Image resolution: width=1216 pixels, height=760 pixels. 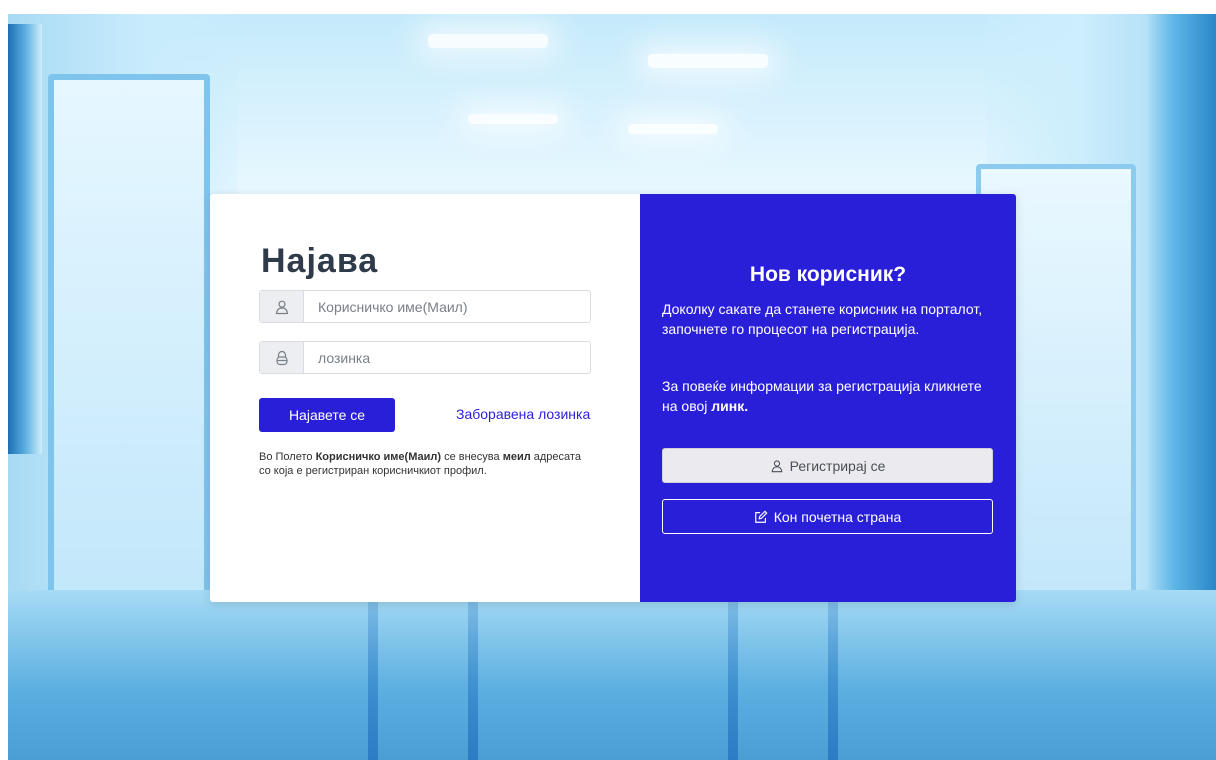 I want to click on password-input, so click(x=447, y=357).